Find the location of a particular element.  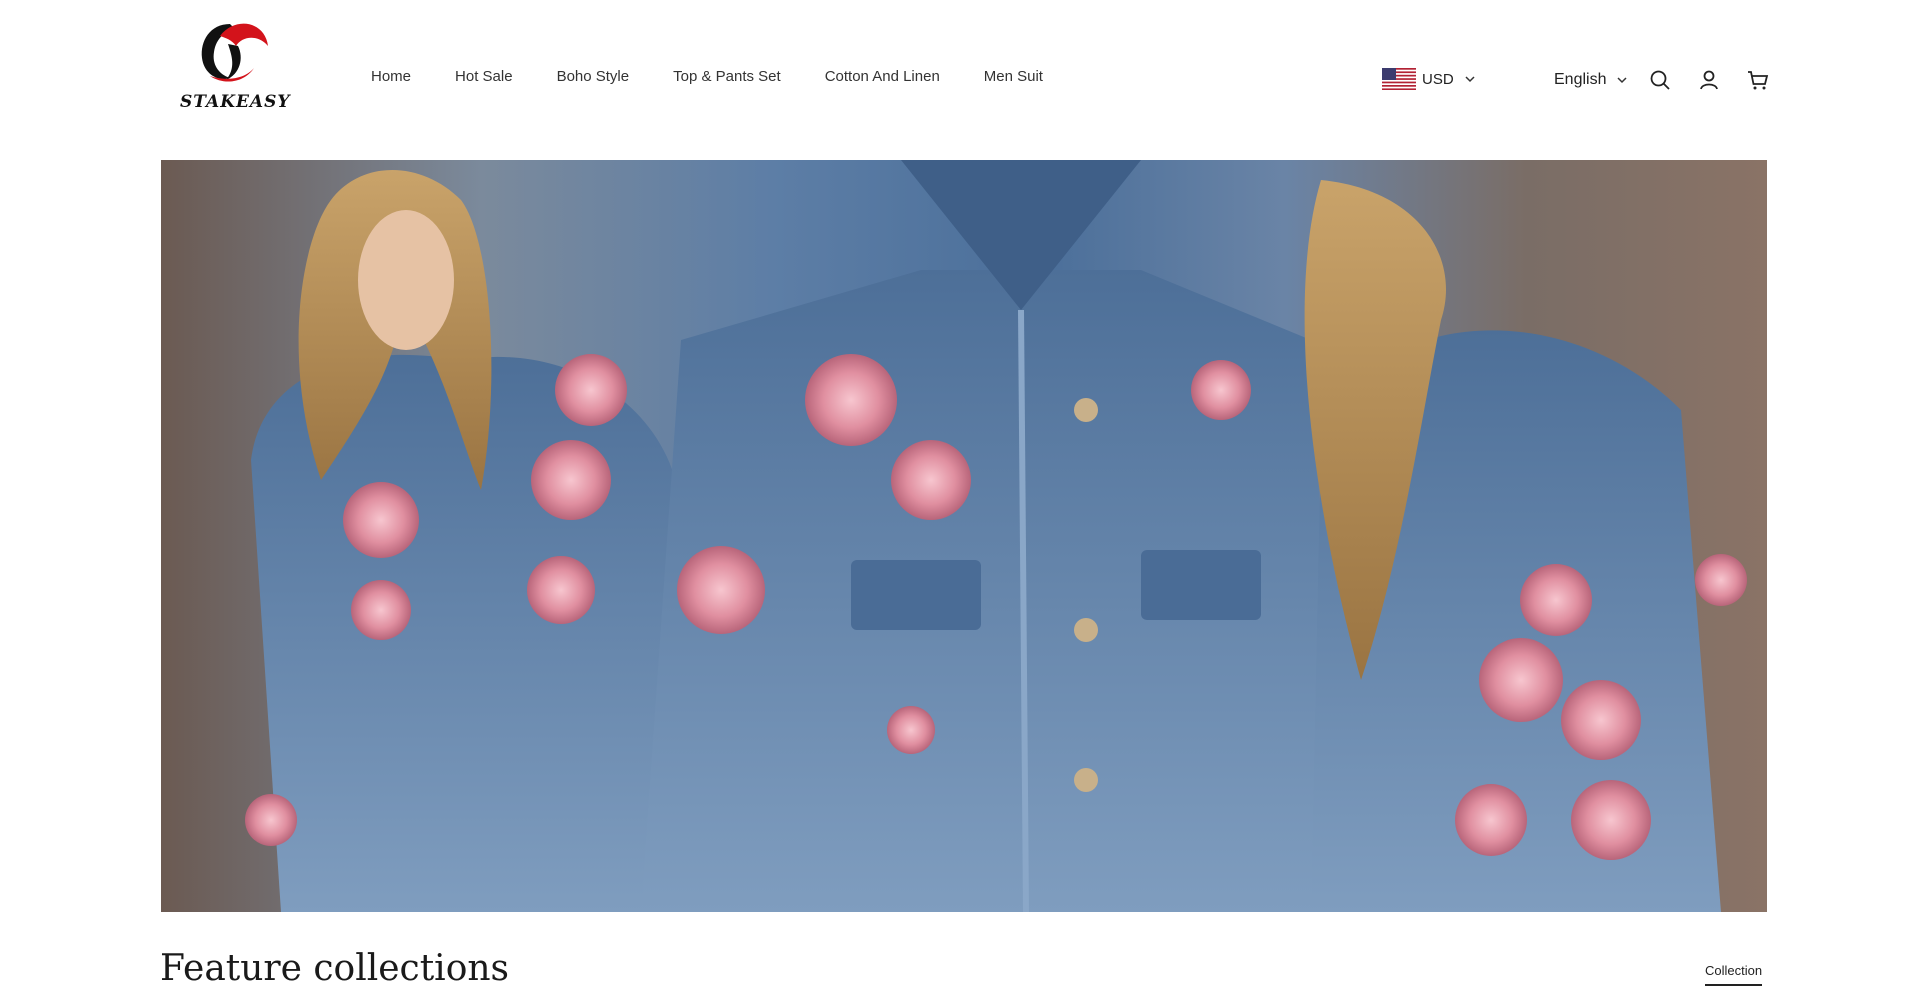

language-selector: English is located at coordinates (1591, 80).